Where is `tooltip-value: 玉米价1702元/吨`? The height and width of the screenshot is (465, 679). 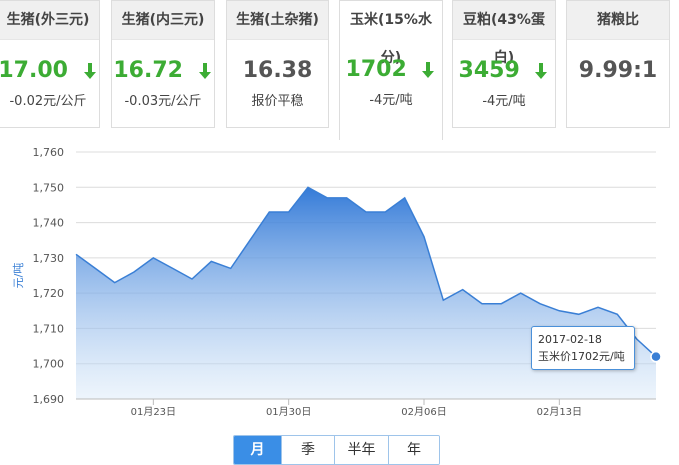 tooltip-value: 玉米价1702元/吨 is located at coordinates (581, 356).